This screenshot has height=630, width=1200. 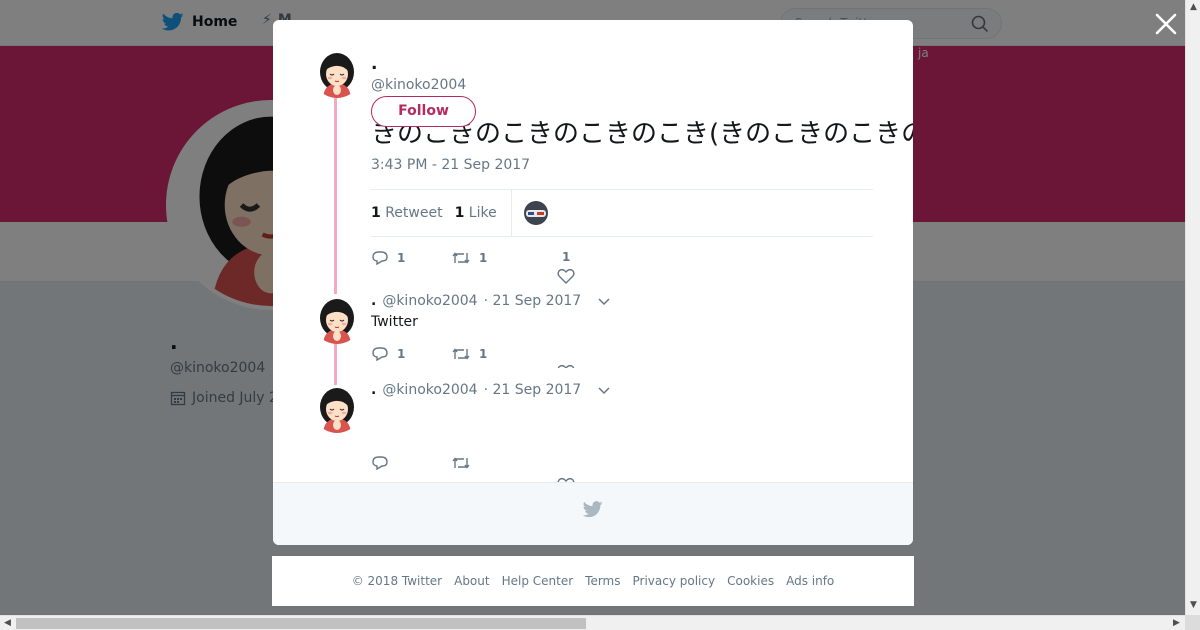 I want to click on retweet-stat-label: Retweet, so click(x=414, y=213).